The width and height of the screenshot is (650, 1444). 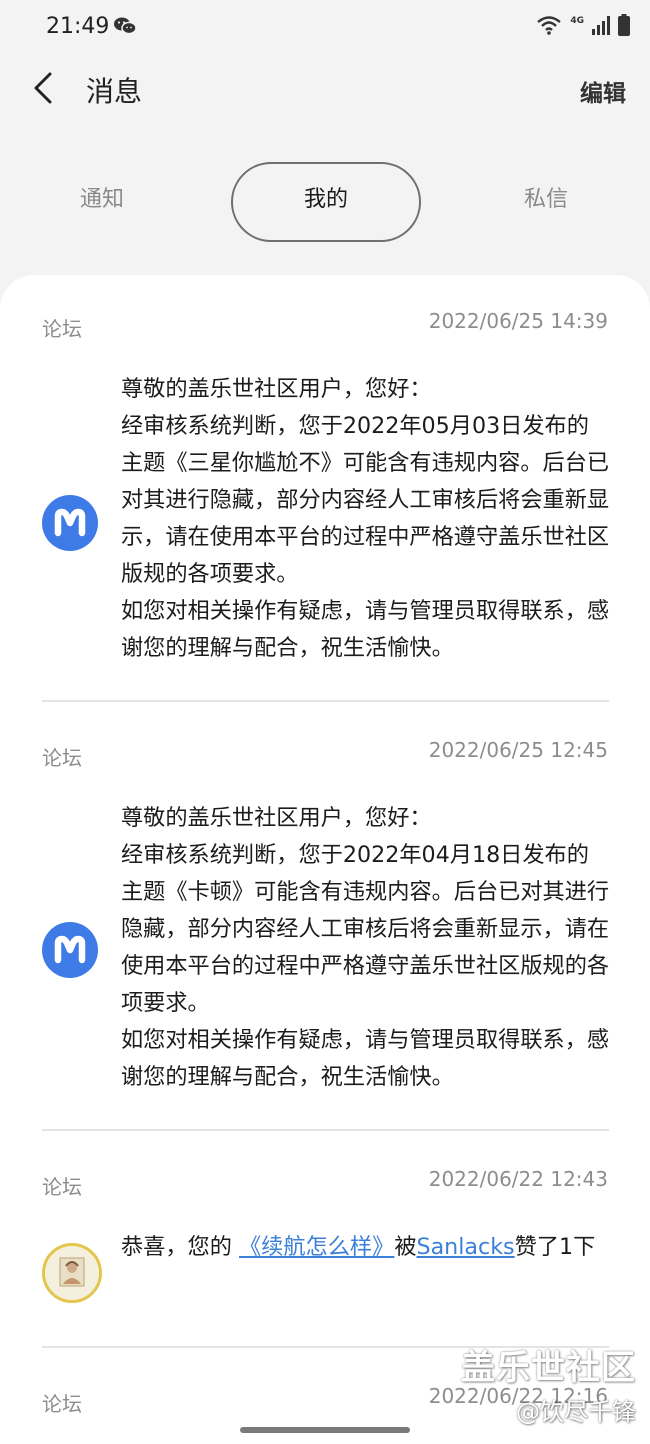 I want to click on home-indicator, so click(x=325, y=1430).